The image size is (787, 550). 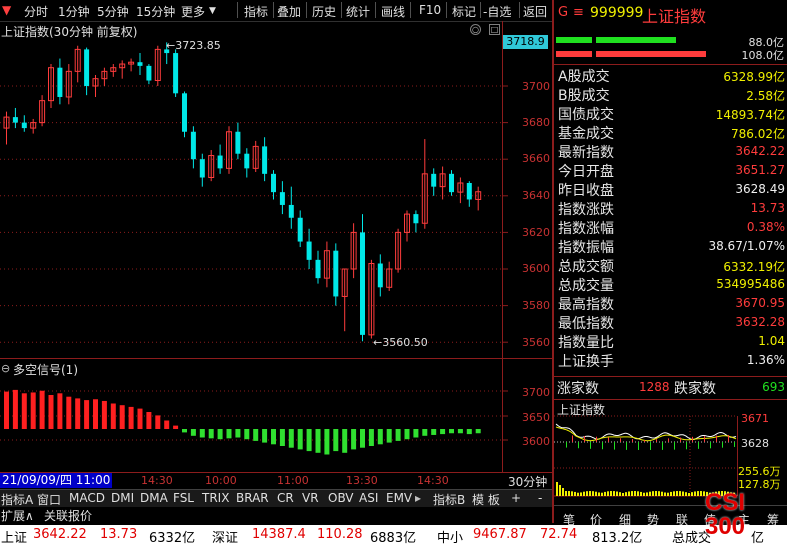 What do you see at coordinates (155, 11) in the screenshot?
I see `tab-15min: 15分钟` at bounding box center [155, 11].